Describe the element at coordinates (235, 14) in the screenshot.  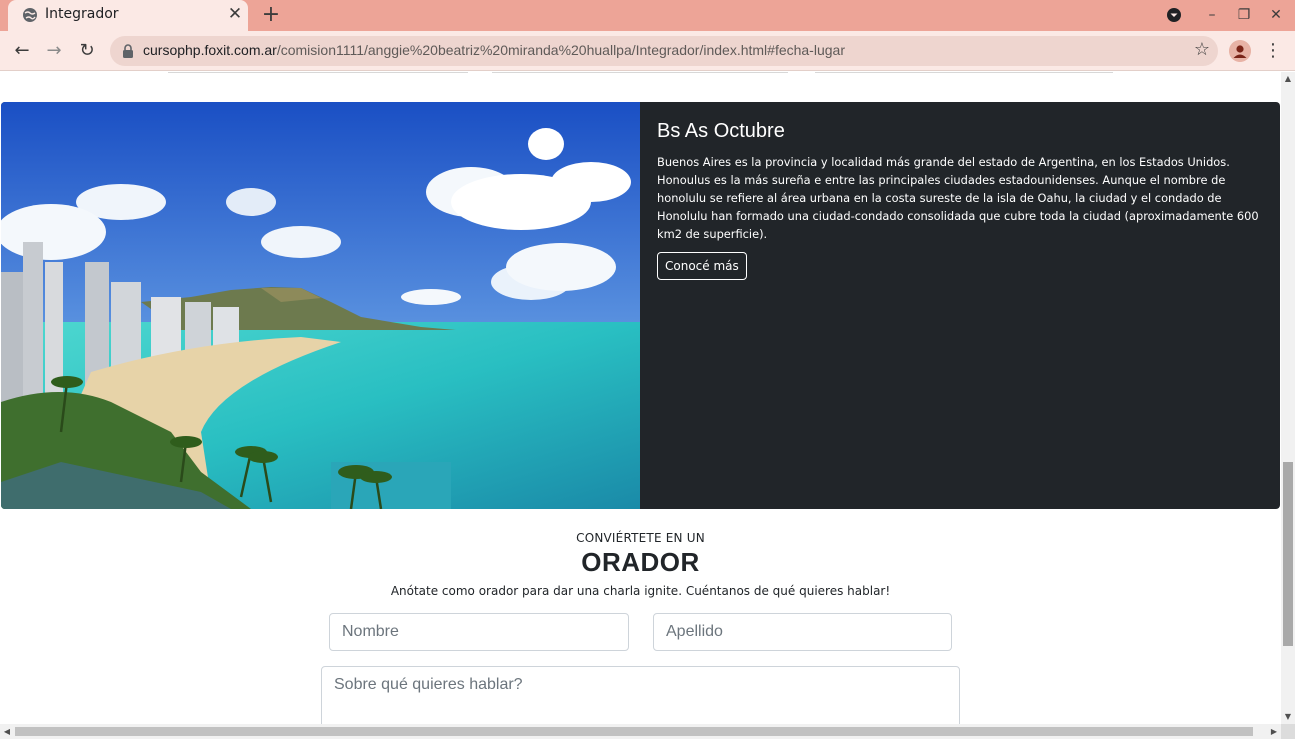
I see `close-tab-icon: ✕` at that location.